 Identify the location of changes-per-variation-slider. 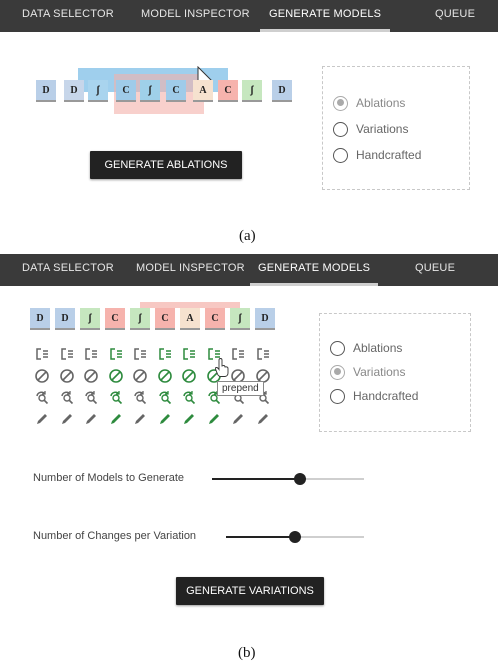
(295, 537).